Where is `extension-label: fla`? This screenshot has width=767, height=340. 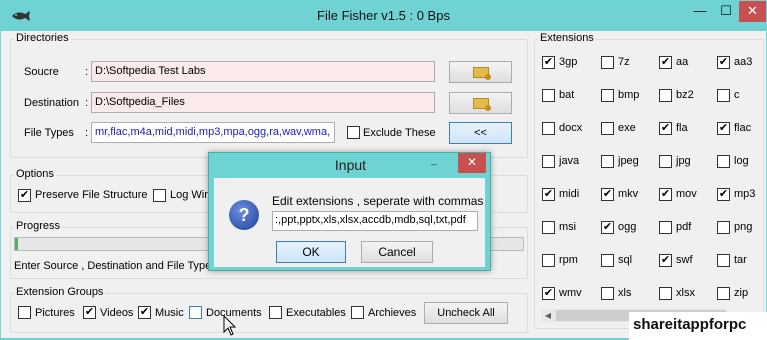 extension-label: fla is located at coordinates (682, 128).